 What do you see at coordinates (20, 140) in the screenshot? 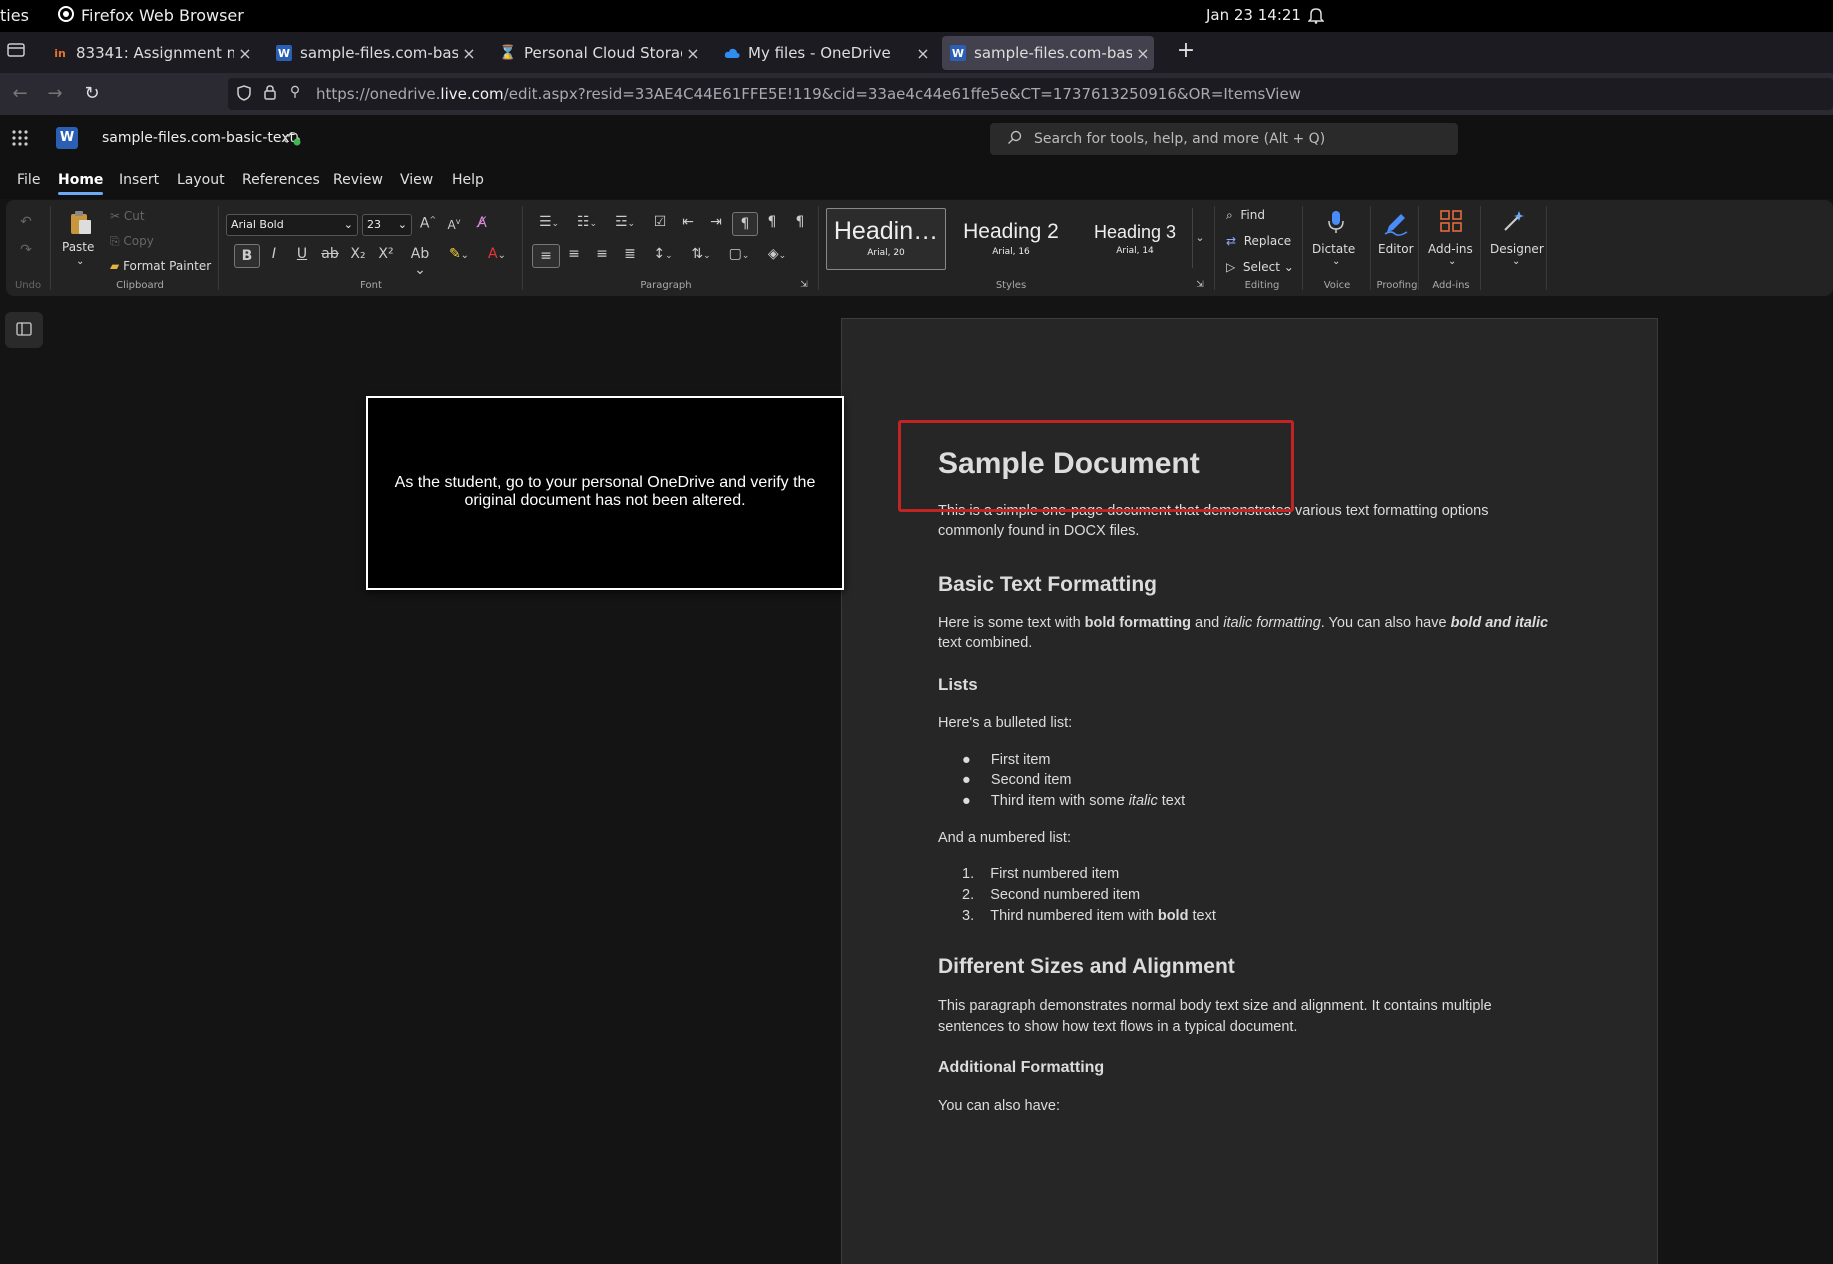
I see `app-launcher-icon` at bounding box center [20, 140].